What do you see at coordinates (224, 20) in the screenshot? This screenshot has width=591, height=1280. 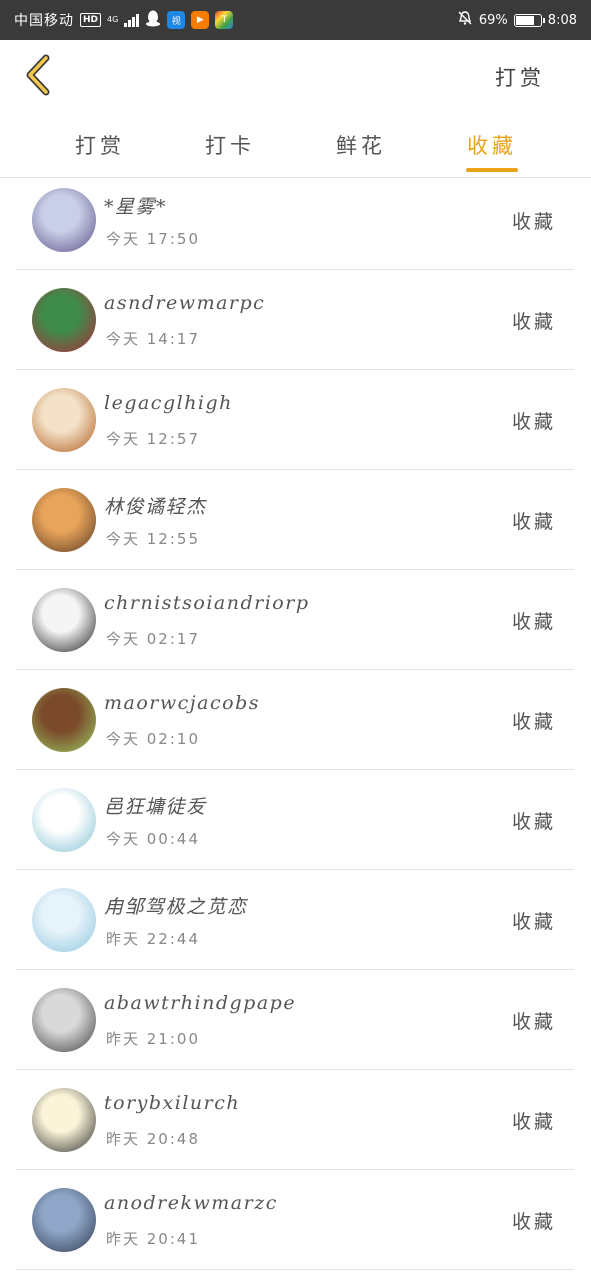 I see `app-multicolor-icon: T` at bounding box center [224, 20].